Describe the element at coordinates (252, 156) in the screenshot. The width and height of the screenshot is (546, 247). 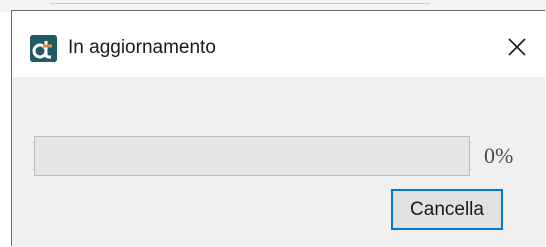
I see `progress-bar` at that location.